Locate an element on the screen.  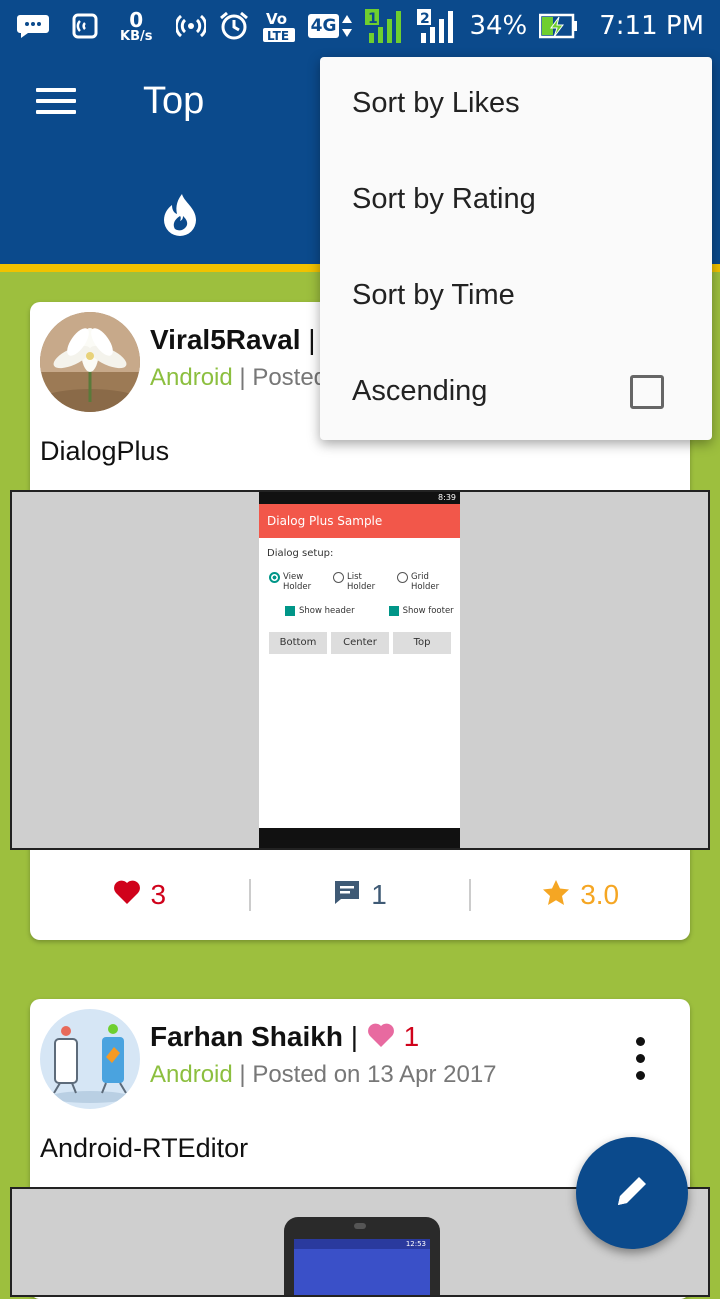
preview-nav-bar is located at coordinates (359, 838).